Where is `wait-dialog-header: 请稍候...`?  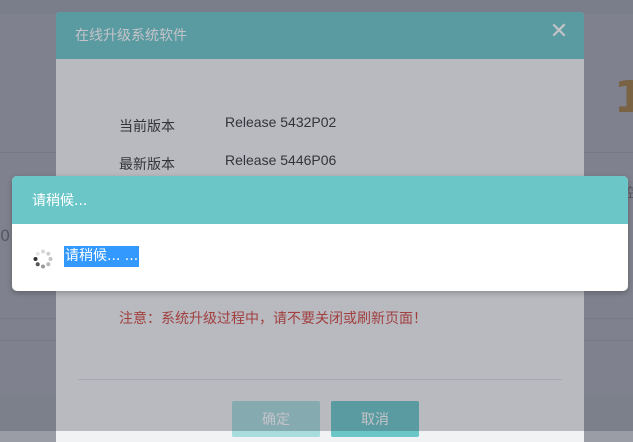 wait-dialog-header: 请稍候... is located at coordinates (320, 200).